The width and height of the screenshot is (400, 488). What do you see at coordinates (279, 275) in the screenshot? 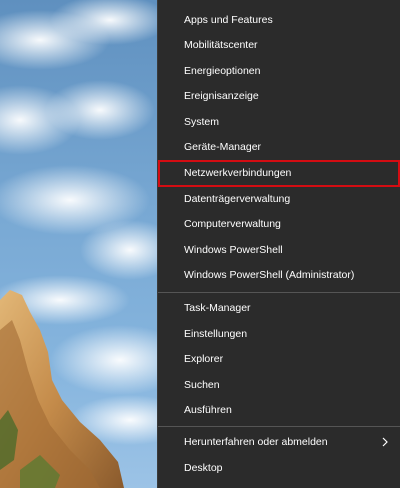
I see `menu-item-windows-powershell-admin: Windows PowerShell (Administrator)` at bounding box center [279, 275].